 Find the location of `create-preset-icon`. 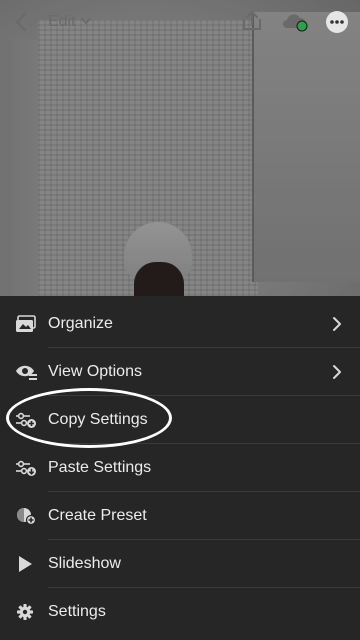

create-preset-icon is located at coordinates (27, 517).